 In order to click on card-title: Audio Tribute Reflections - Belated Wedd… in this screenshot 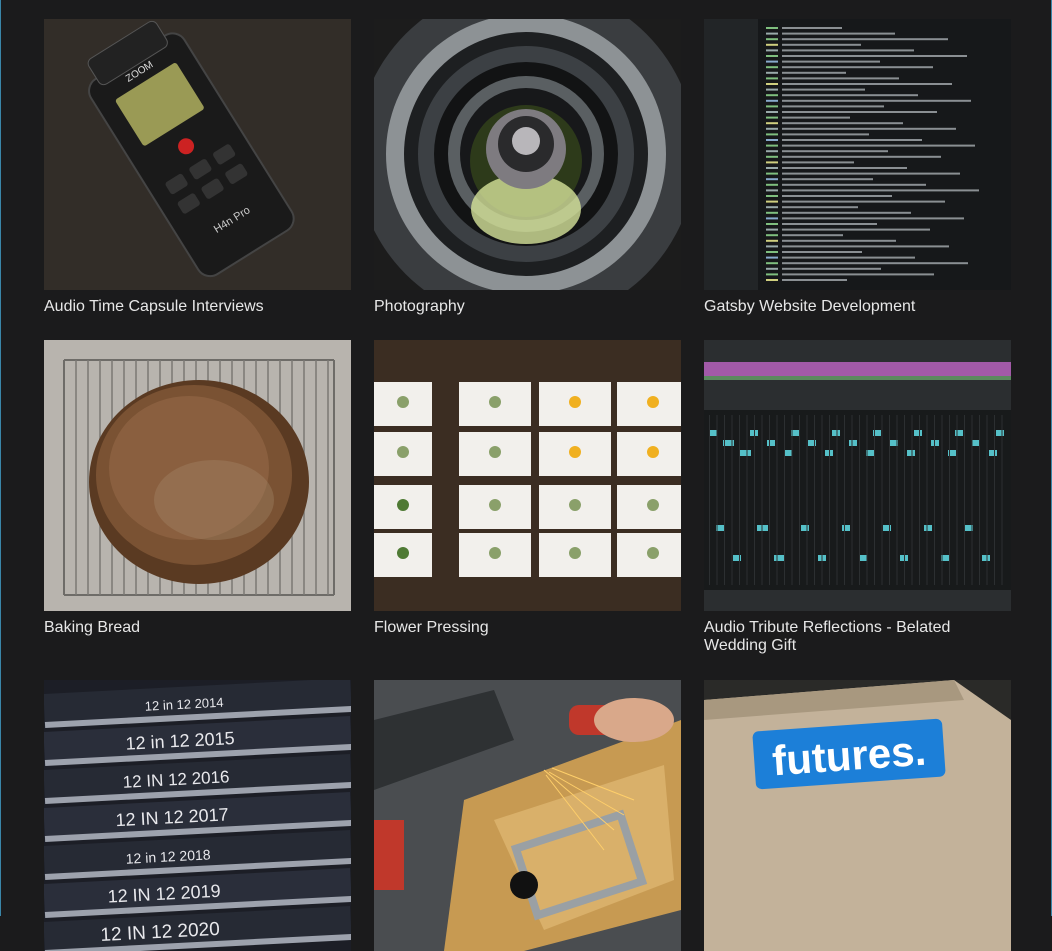, I will do `click(857, 640)`.